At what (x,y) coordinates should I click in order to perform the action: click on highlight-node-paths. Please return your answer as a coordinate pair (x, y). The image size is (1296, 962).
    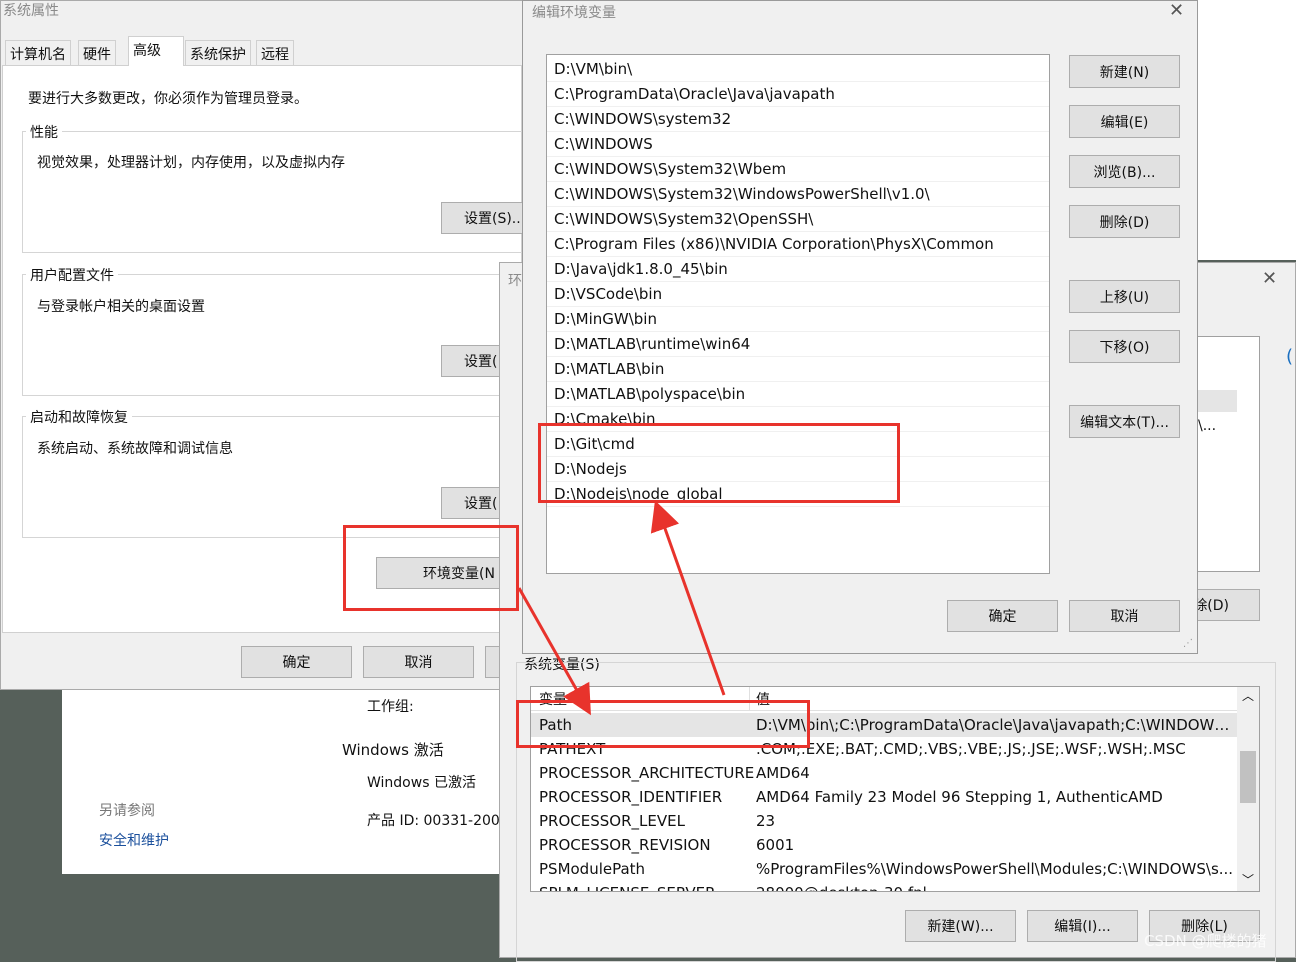
    Looking at the image, I should click on (719, 463).